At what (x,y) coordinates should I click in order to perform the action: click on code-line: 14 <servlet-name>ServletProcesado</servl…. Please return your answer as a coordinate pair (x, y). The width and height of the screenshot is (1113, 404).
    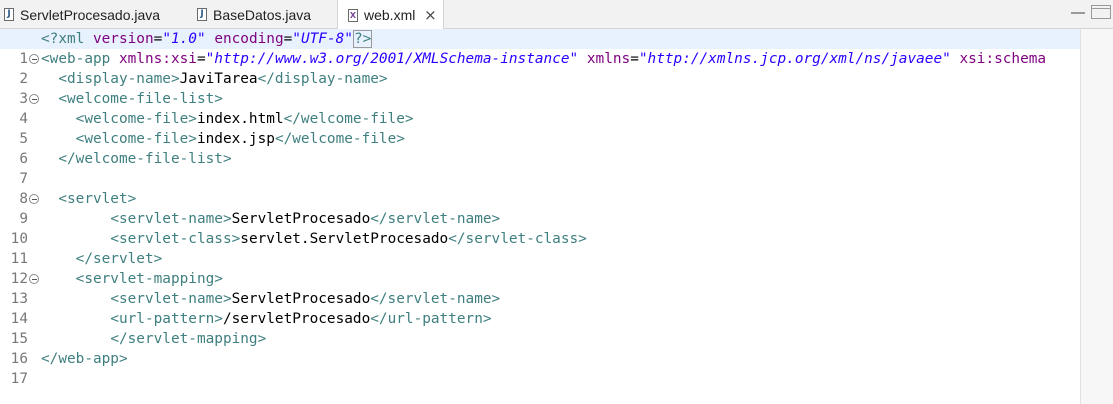
    Looking at the image, I should click on (540, 308).